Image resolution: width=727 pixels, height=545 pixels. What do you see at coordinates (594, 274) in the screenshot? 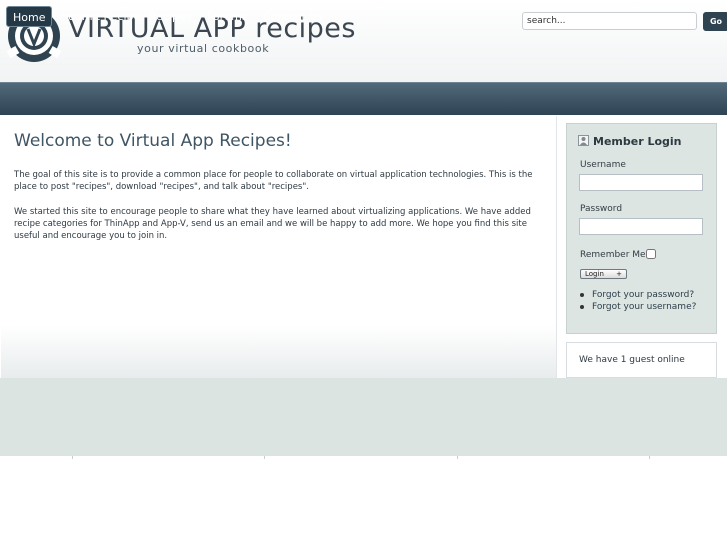
I see `login-button-label: Login` at bounding box center [594, 274].